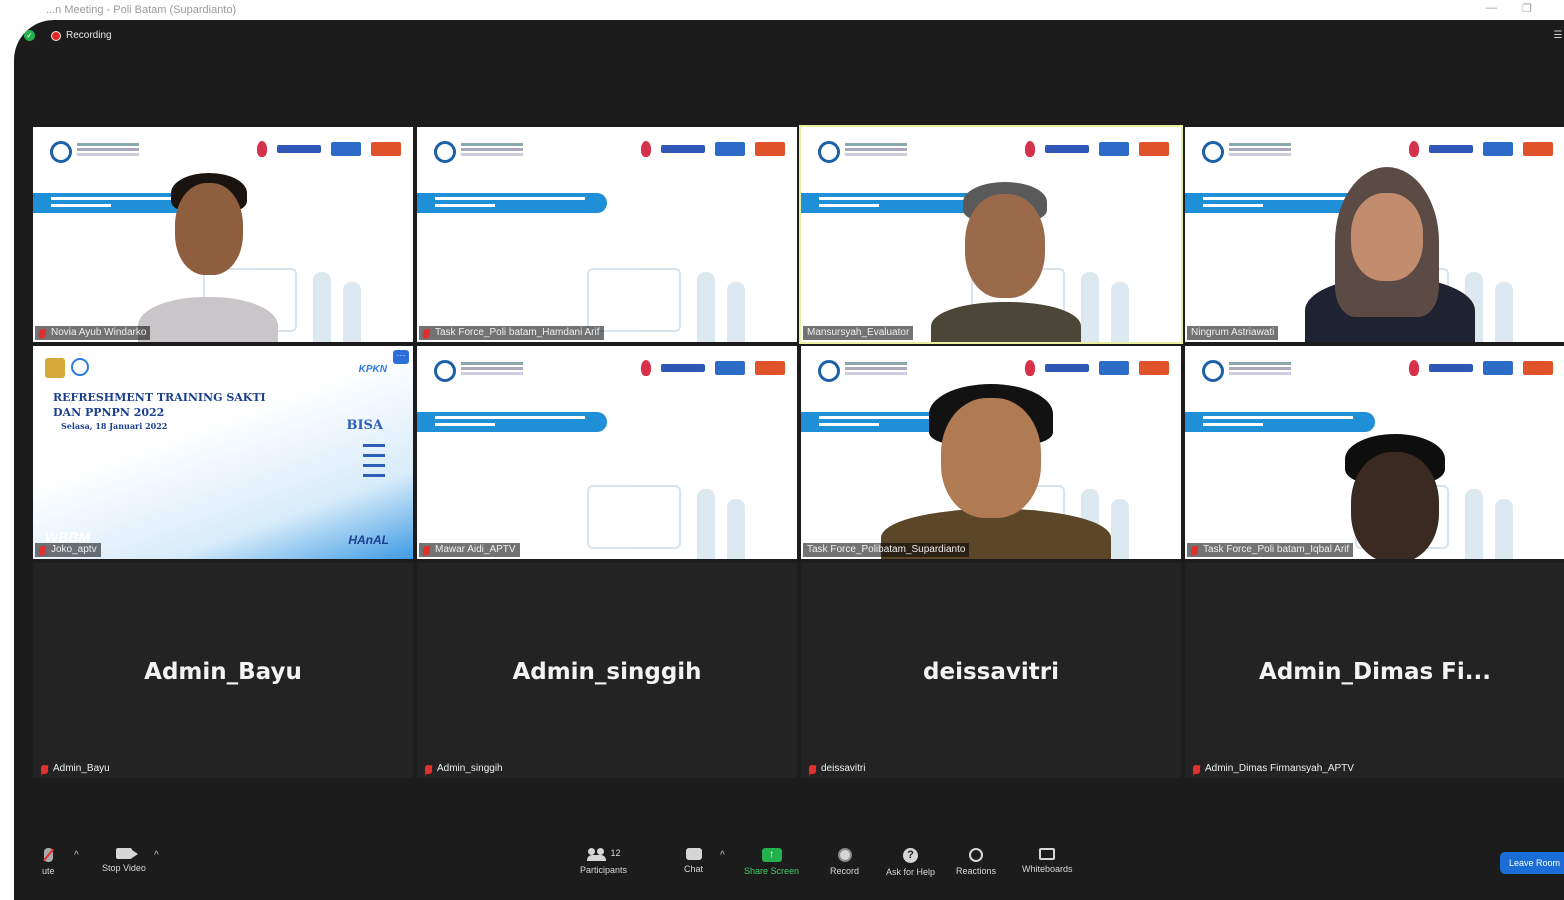  I want to click on video-tile: Task Force_Polibatam_Supardianto, so click(991, 452).